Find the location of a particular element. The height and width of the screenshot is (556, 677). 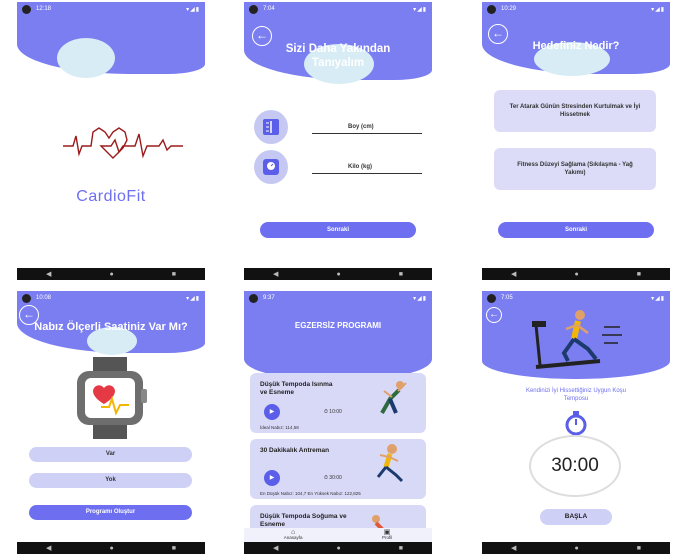

status-bar: 10:29 ▾◢▮ is located at coordinates (576, 9).